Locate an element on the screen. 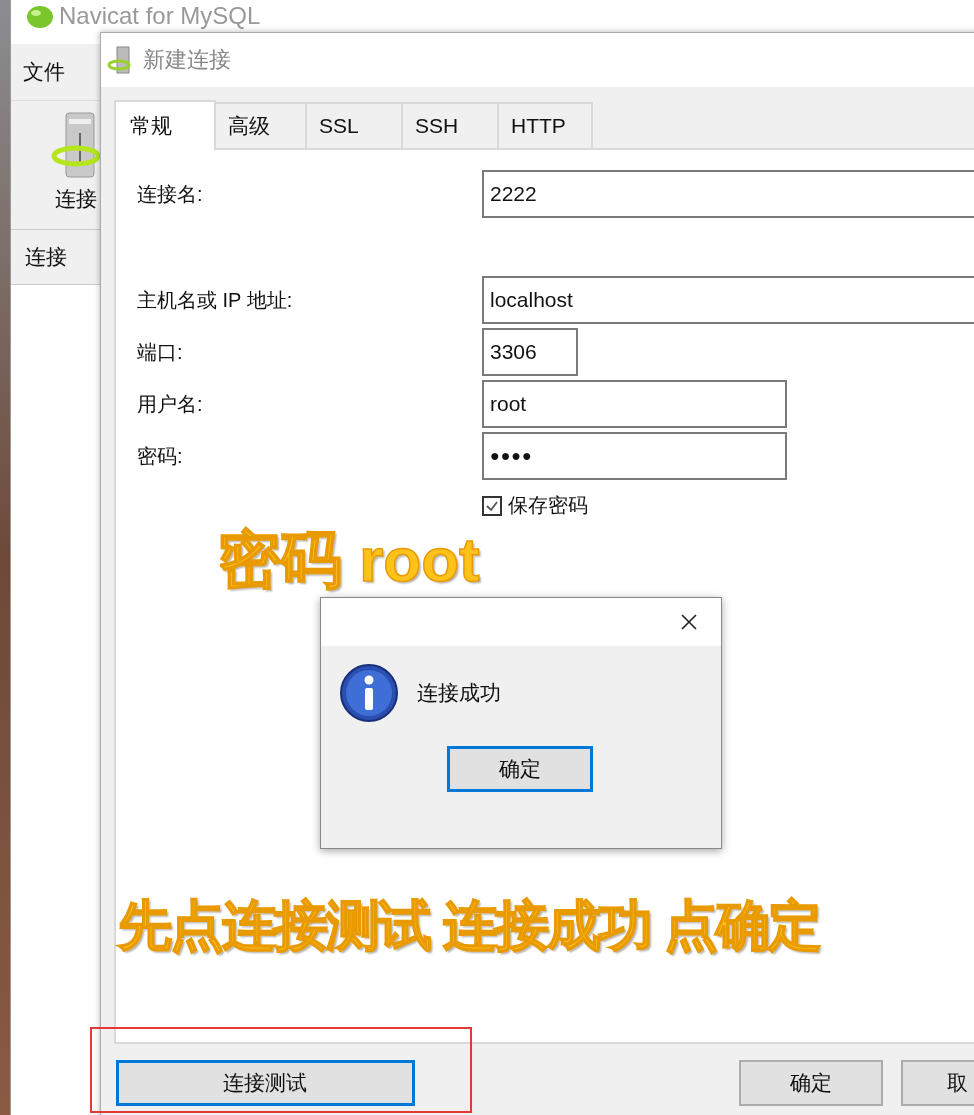  annotation-text: 密码 root is located at coordinates (349, 560).